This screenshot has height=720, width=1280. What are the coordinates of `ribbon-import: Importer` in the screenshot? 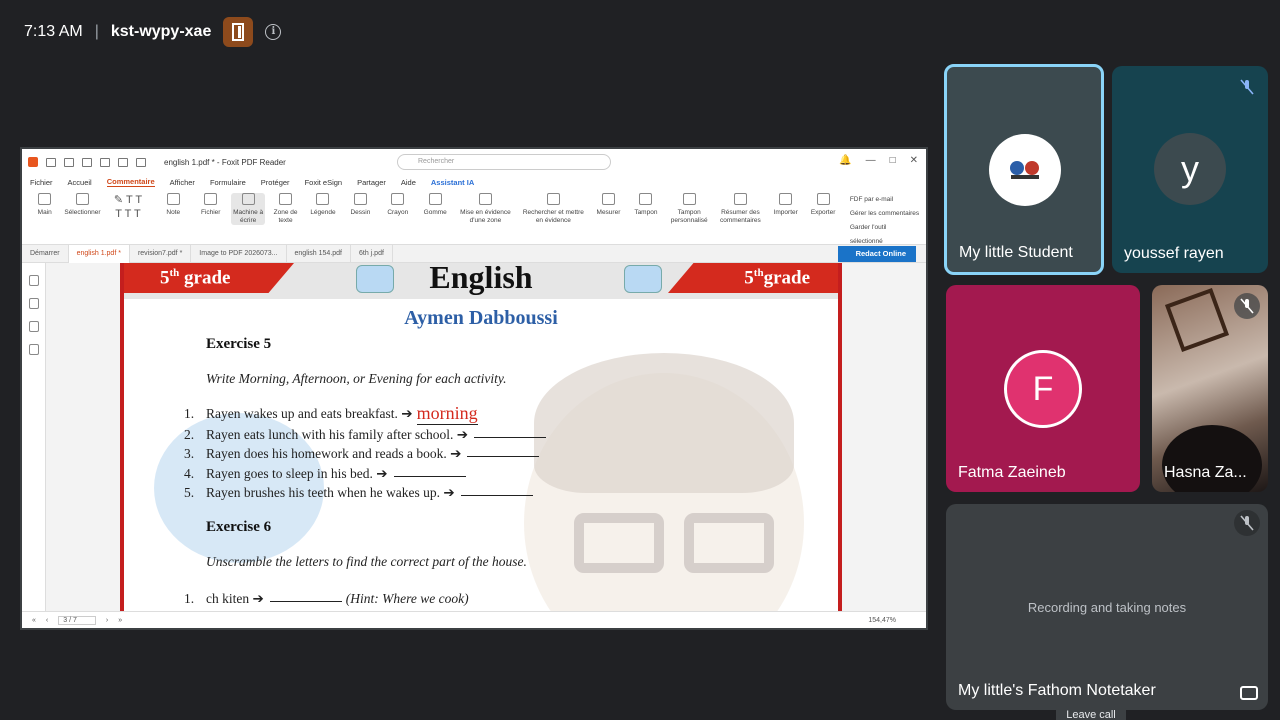 It's located at (785, 205).